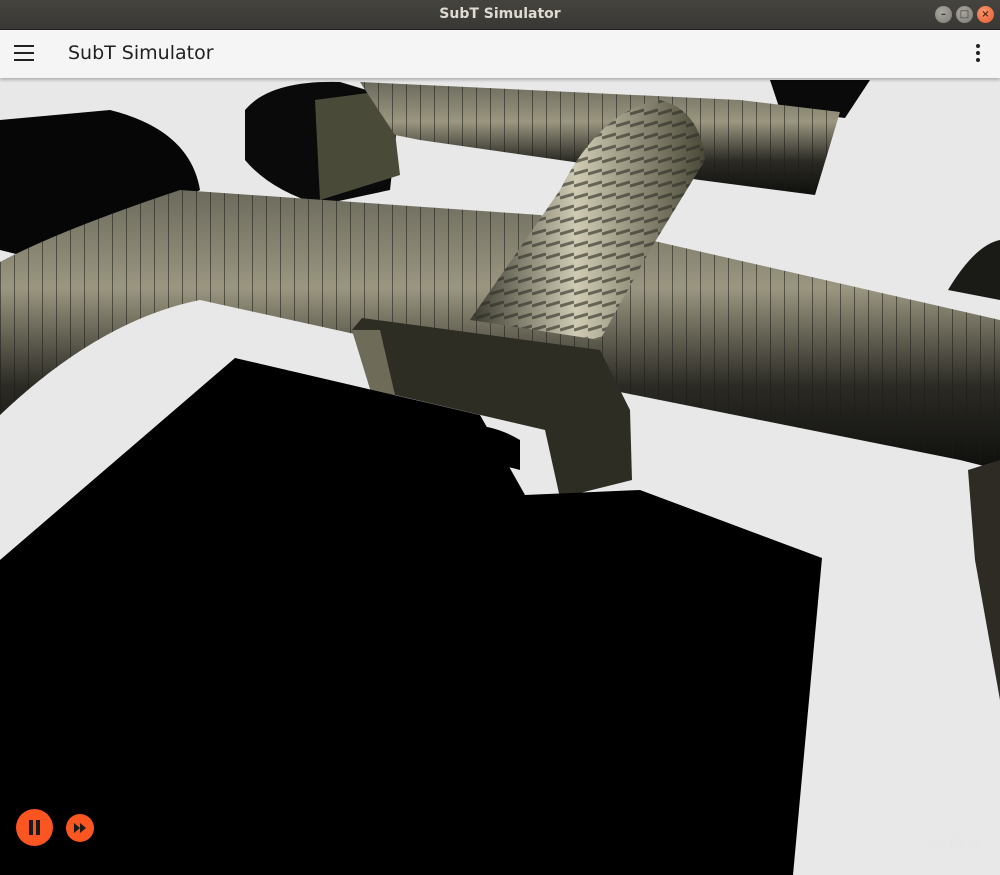  I want to click on real-time-factor: 20.78 %, so click(953, 844).